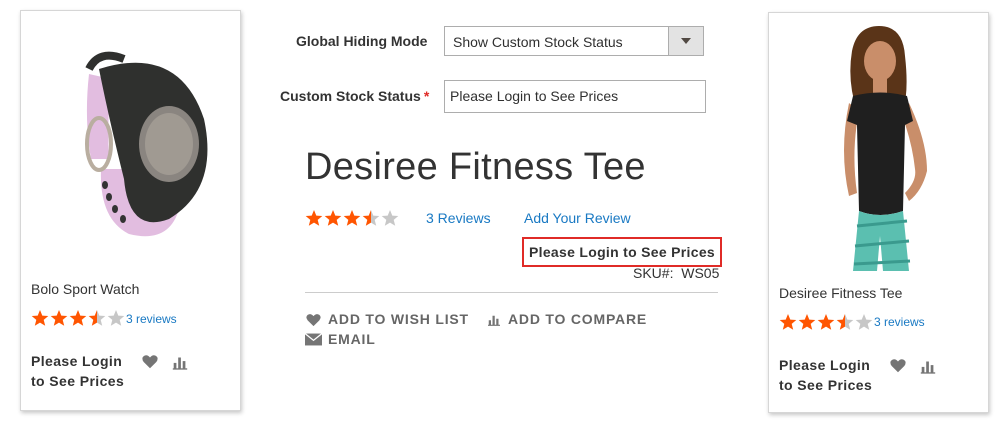 This screenshot has height=428, width=1006. I want to click on product-image-tee, so click(878, 146).